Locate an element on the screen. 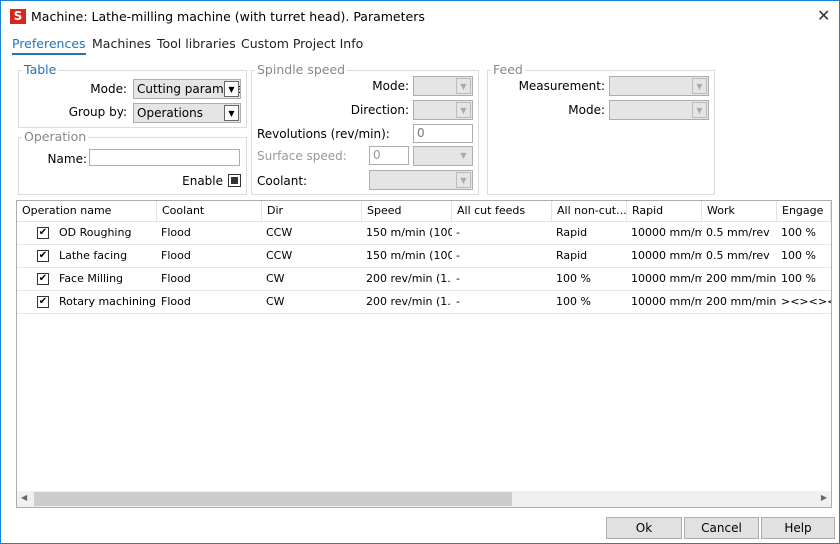 The height and width of the screenshot is (544, 840). coolant-label: Coolant: is located at coordinates (282, 181).